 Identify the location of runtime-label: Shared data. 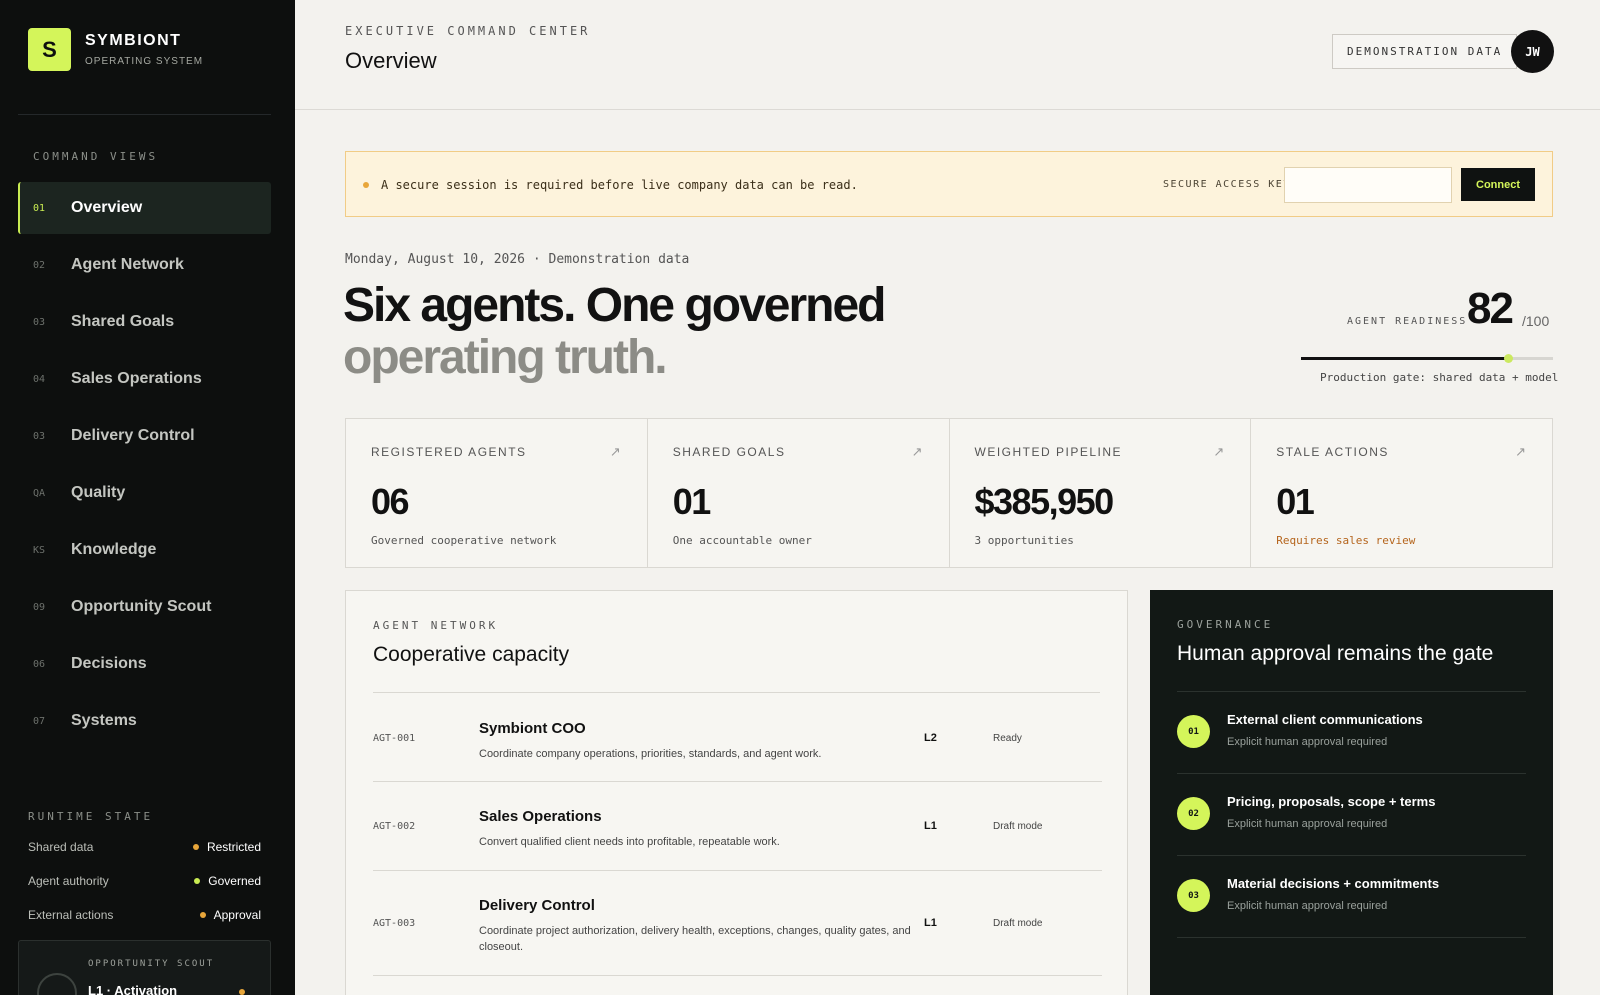
(61, 847).